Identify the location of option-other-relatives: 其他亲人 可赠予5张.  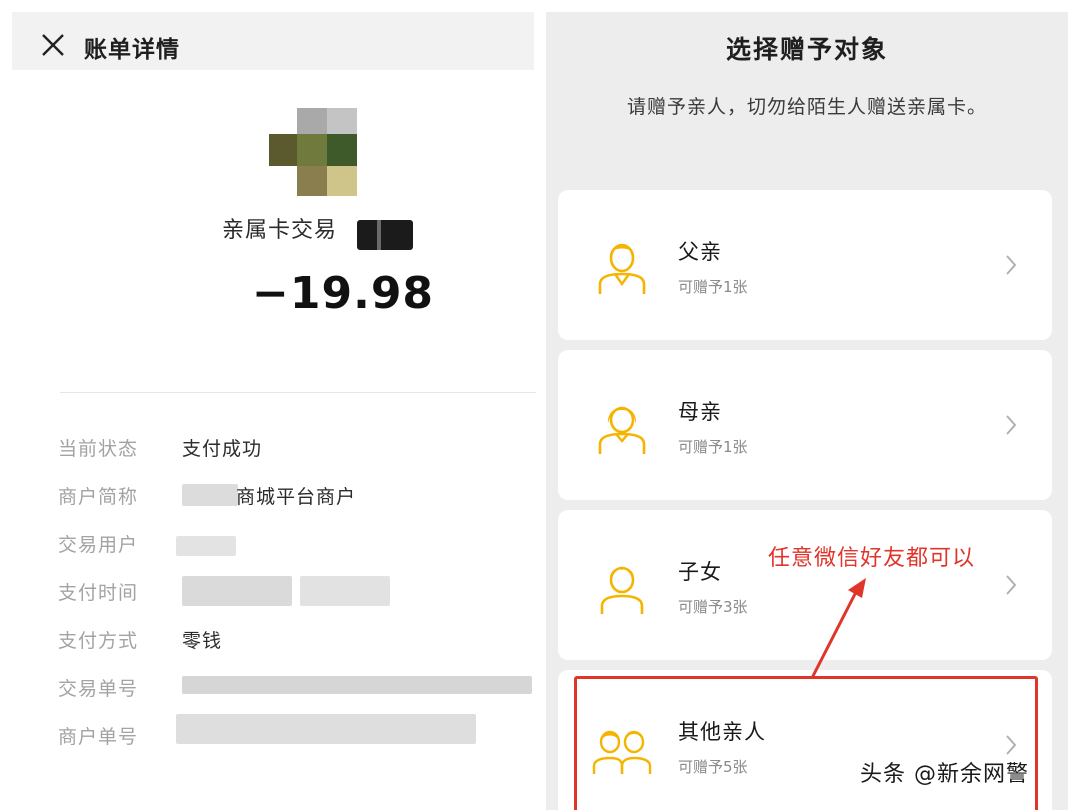
(805, 740).